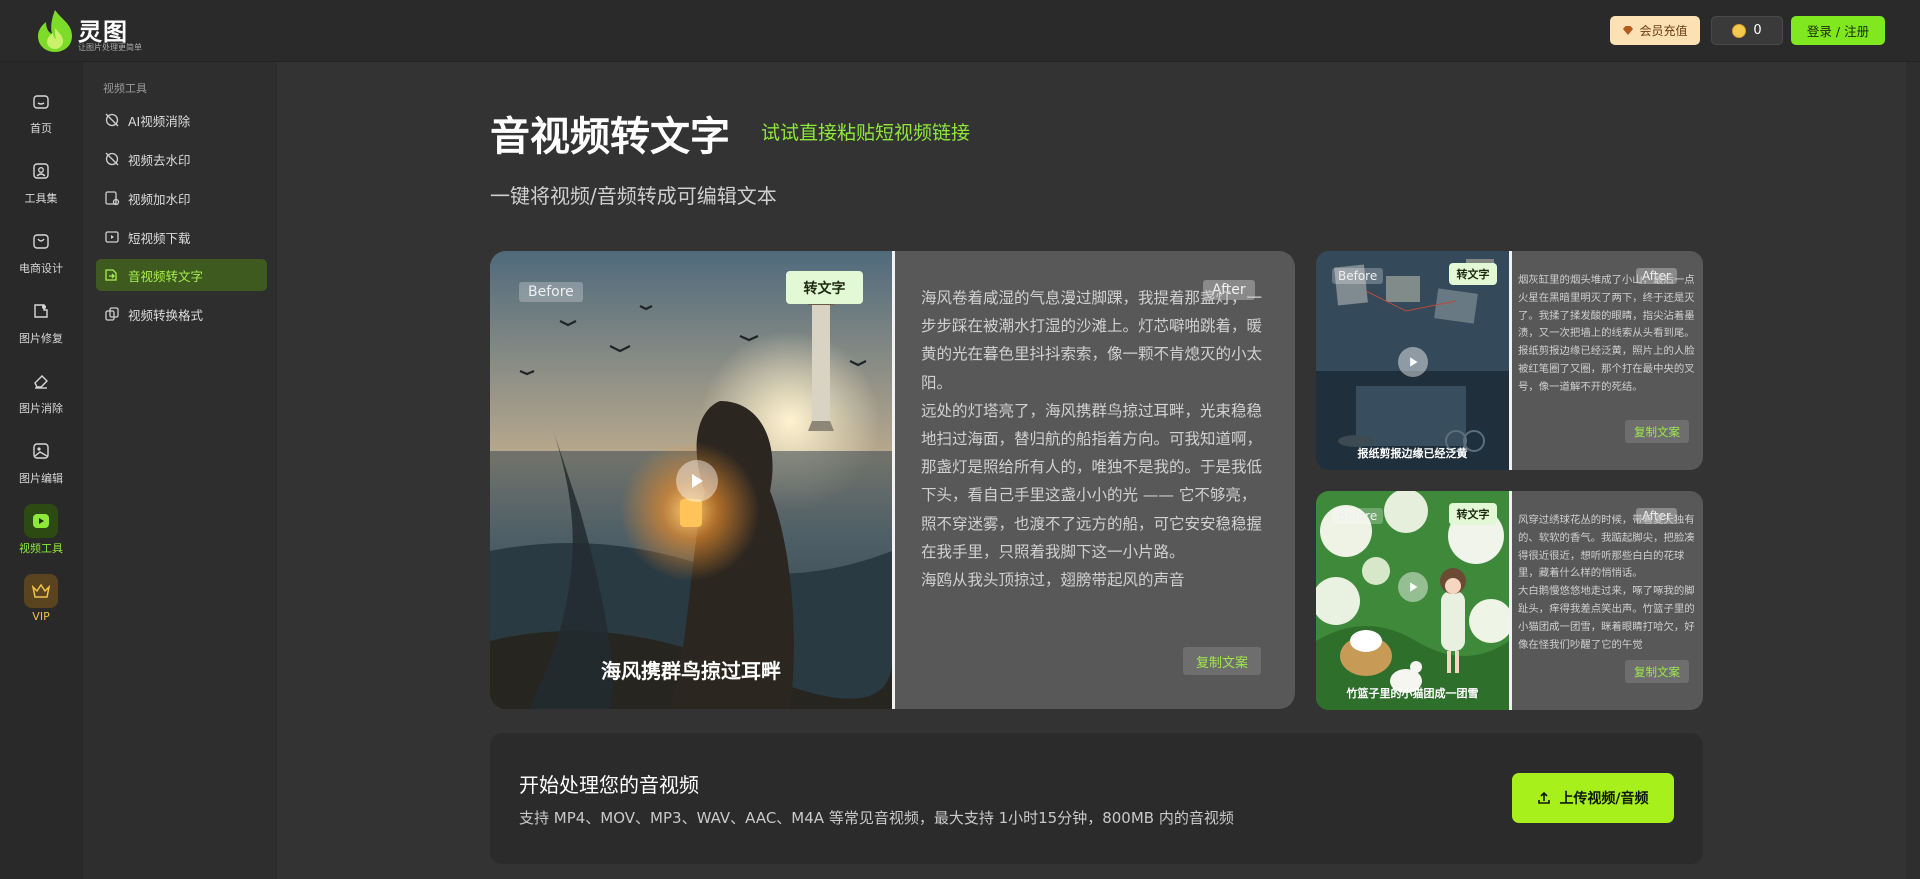  I want to click on rail-item-image-edit: 图片编辑, so click(41, 462).